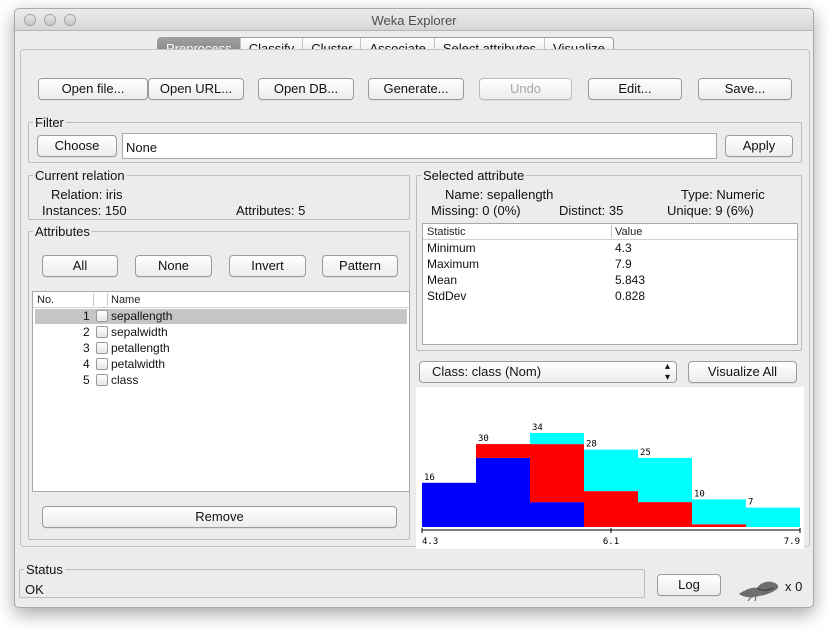 The image size is (828, 630). Describe the element at coordinates (667, 372) in the screenshot. I see `chevron-updown-icon: ▴ ▾` at that location.